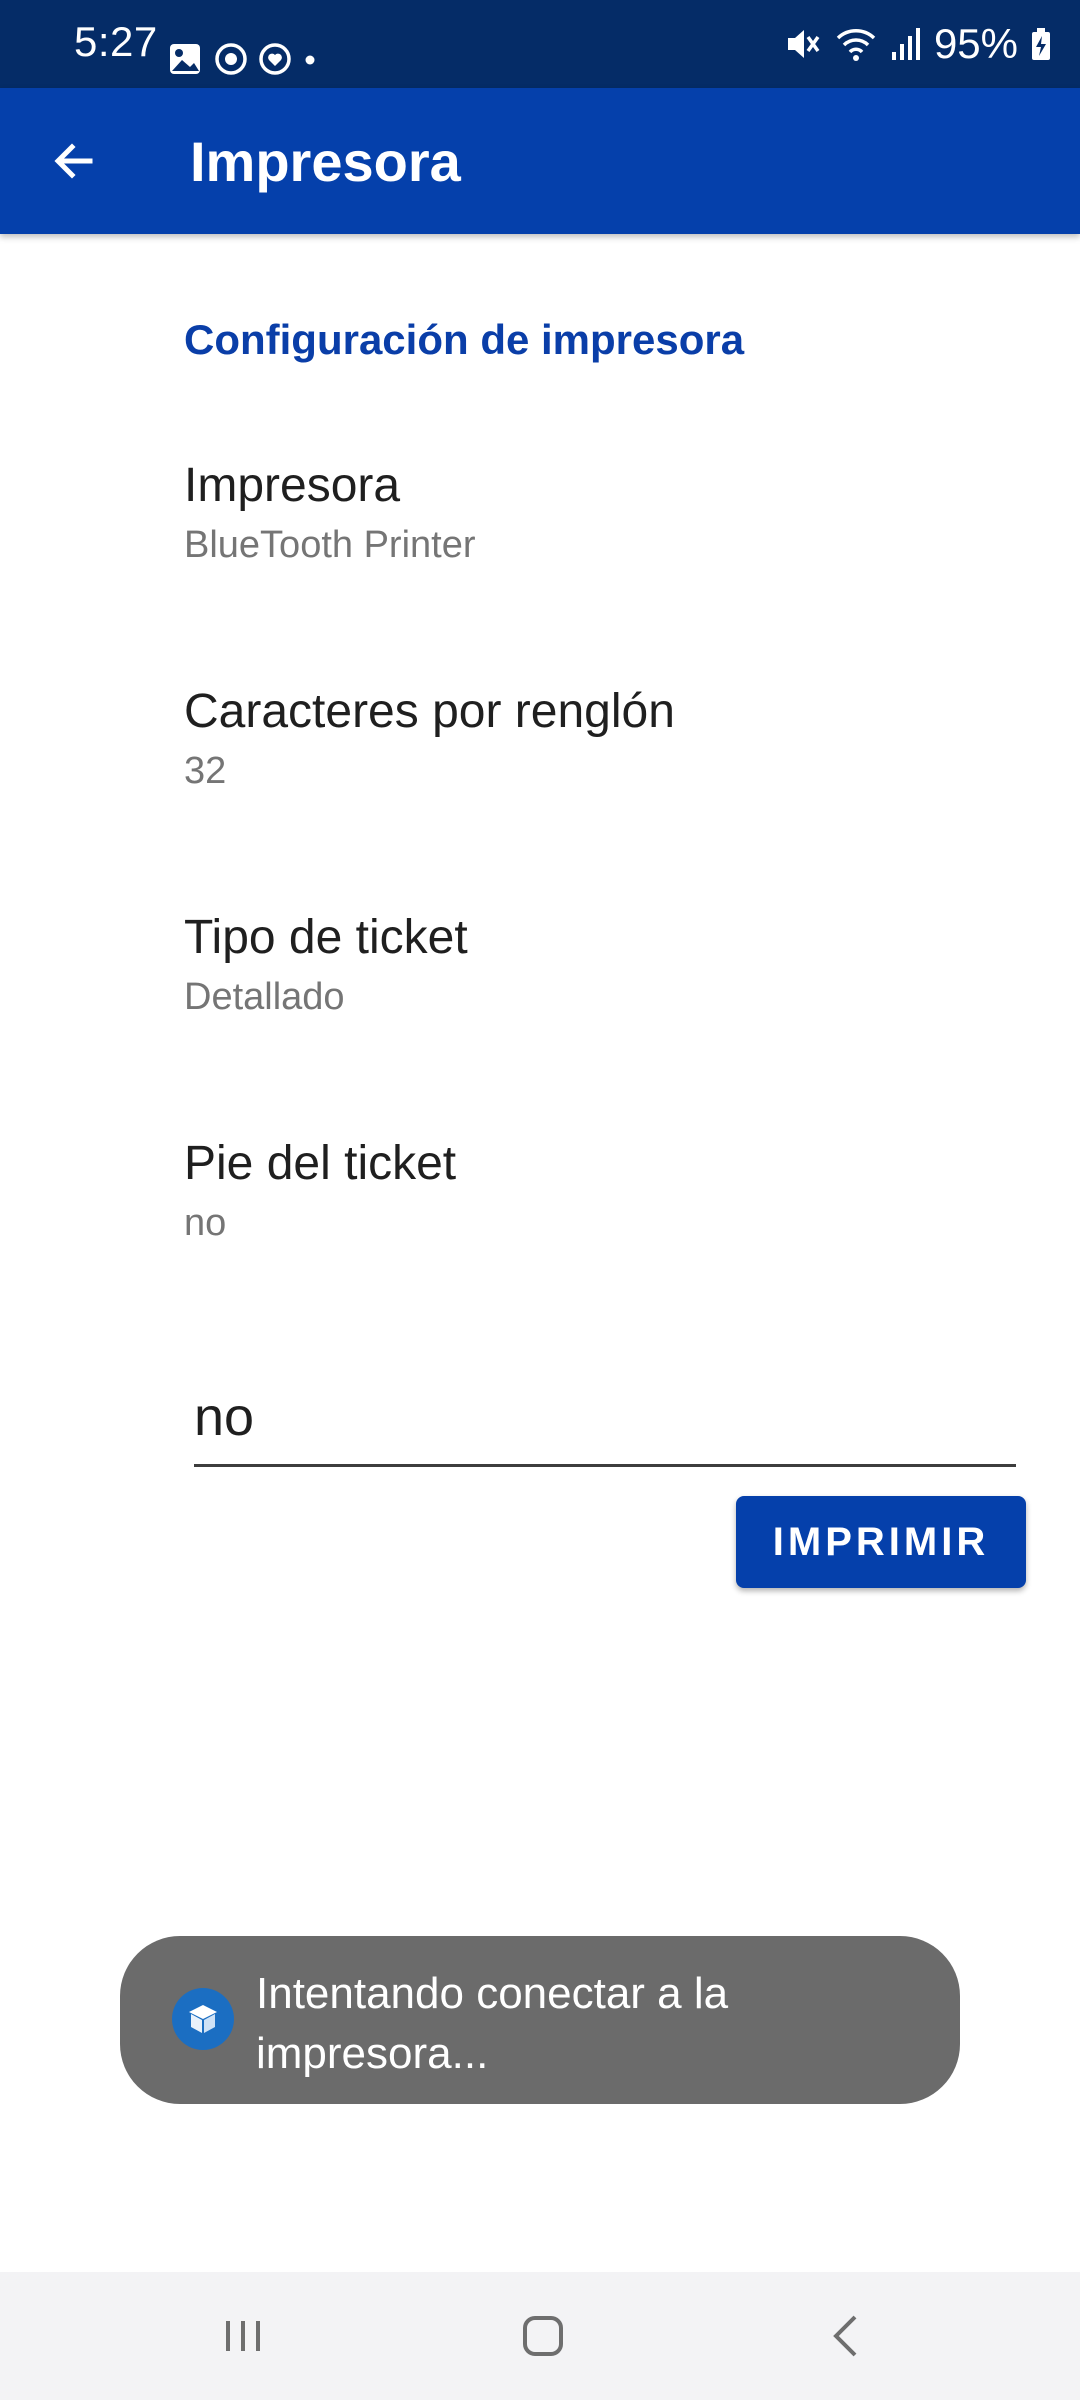 The image size is (1080, 2400). I want to click on page-title: Impresora, so click(325, 161).